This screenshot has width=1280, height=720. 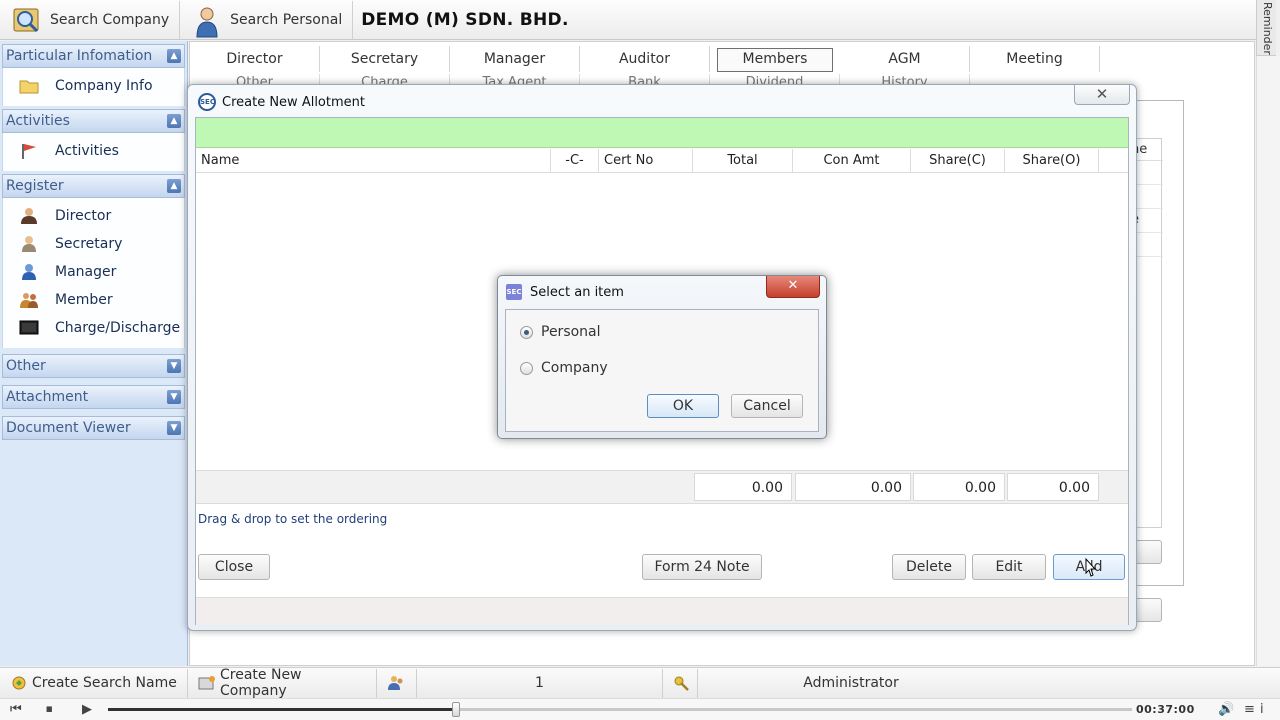 What do you see at coordinates (110, 19) in the screenshot?
I see `search-company-label: Search Company` at bounding box center [110, 19].